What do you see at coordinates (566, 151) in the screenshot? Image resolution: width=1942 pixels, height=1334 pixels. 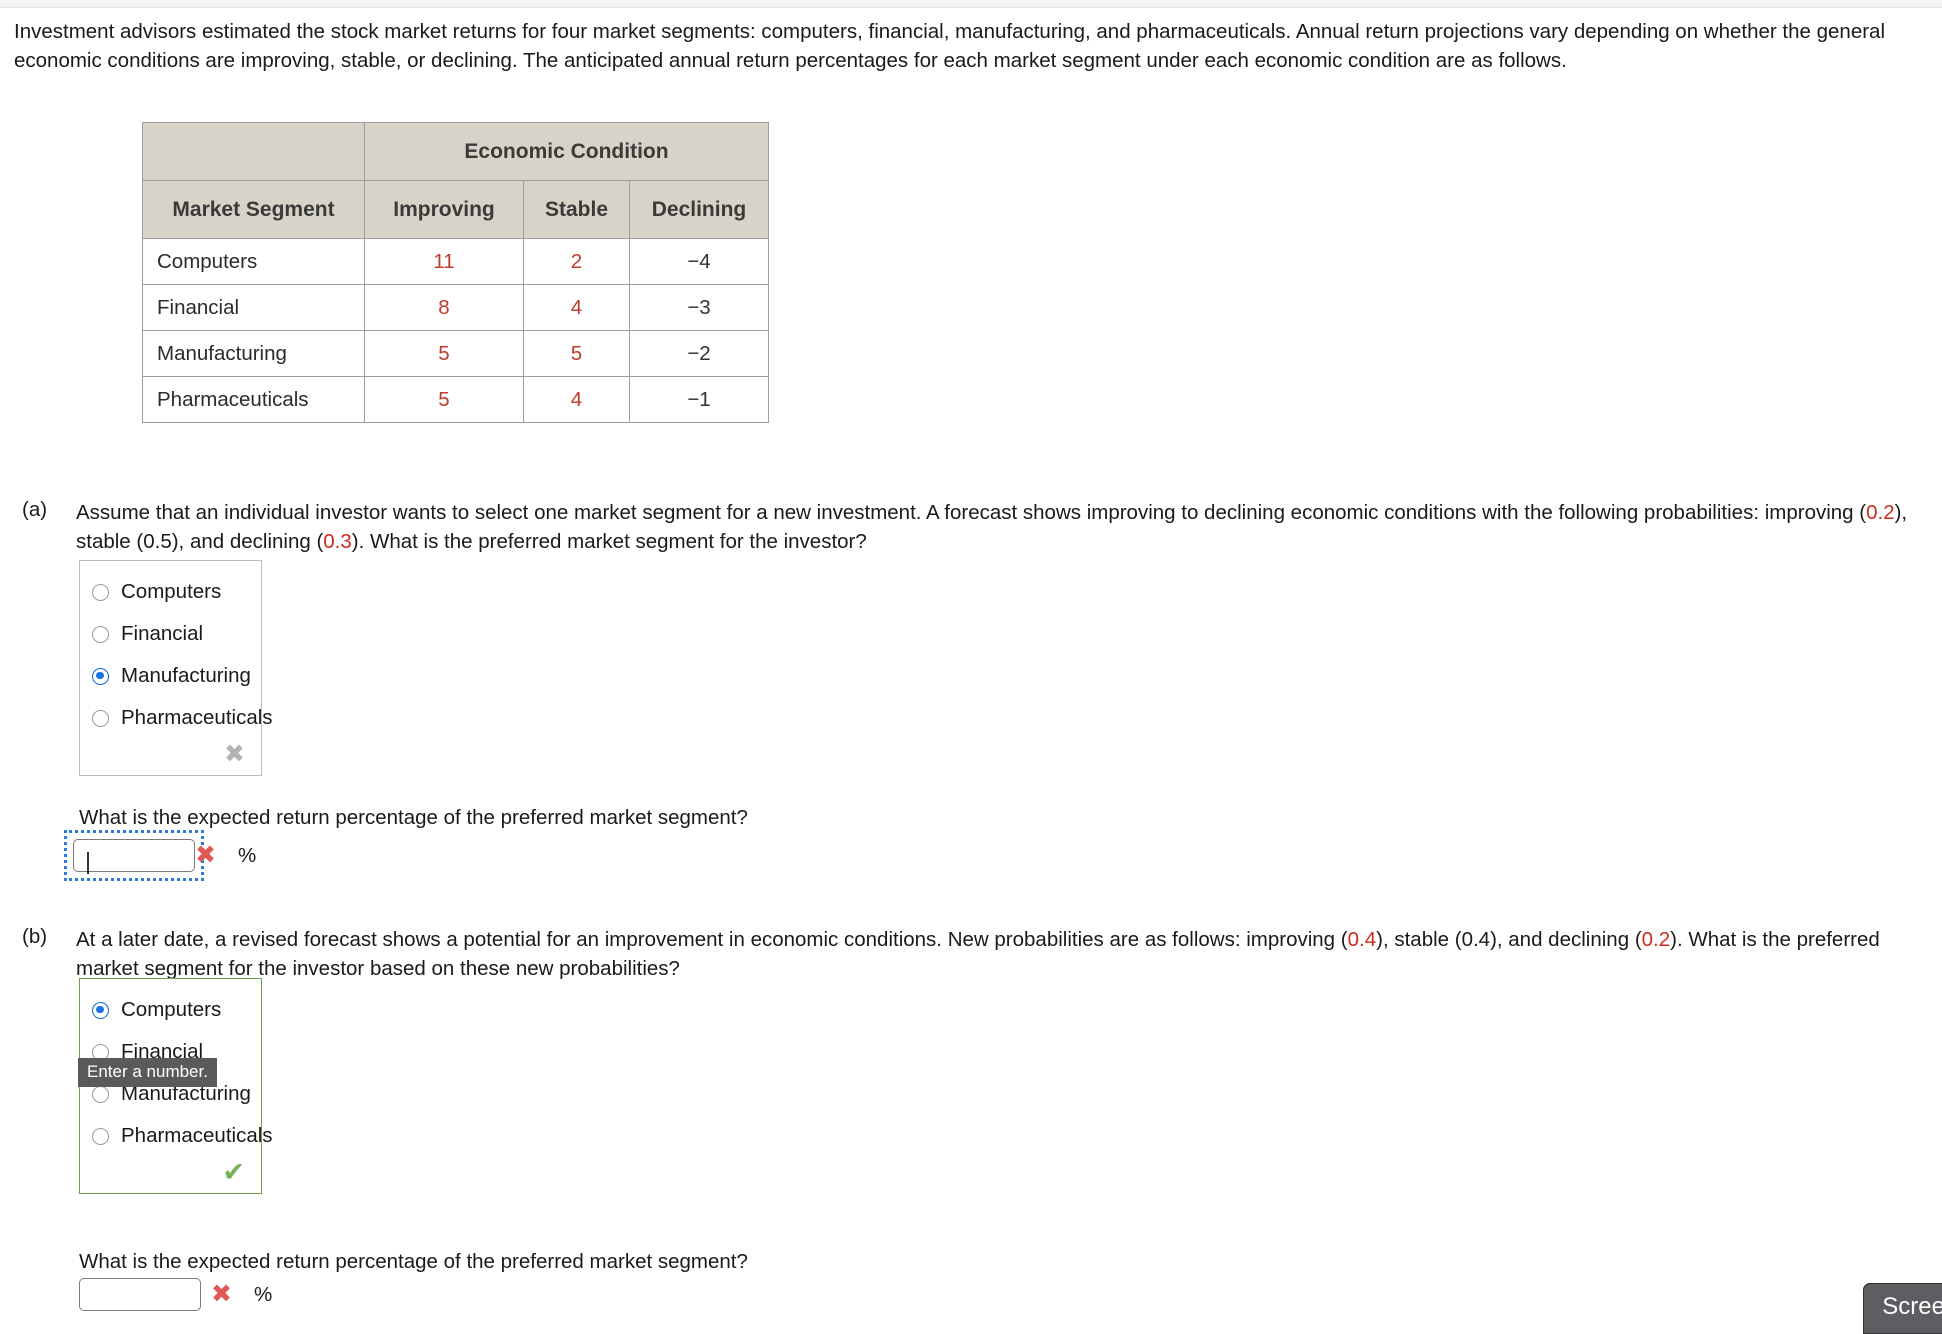 I see `table-group-header-economic-condition: Economic Condition` at bounding box center [566, 151].